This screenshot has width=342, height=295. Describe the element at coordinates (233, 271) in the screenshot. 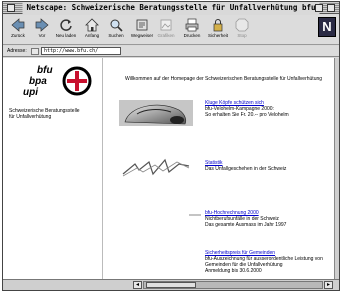

I see `prize-line-3: Anmeldung bis 30.6.2000` at that location.